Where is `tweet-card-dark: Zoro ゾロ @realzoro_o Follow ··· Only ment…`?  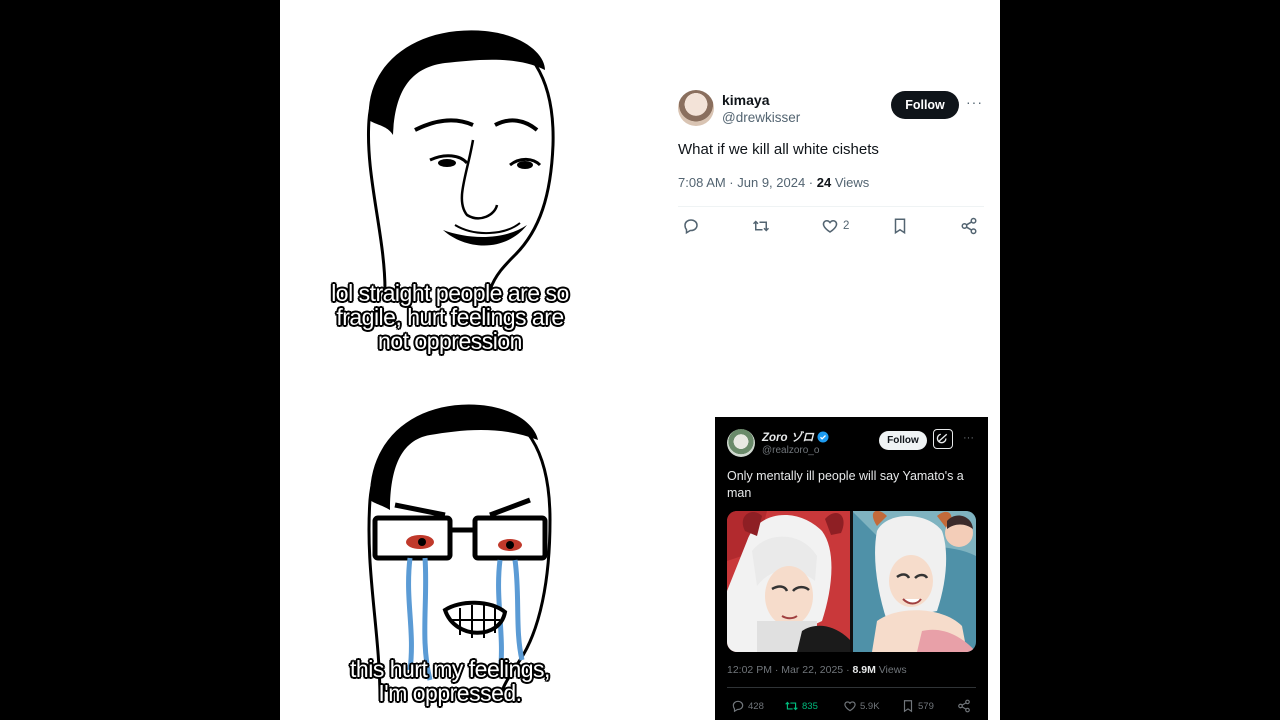 tweet-card-dark: Zoro ゾロ @realzoro_o Follow ··· Only ment… is located at coordinates (851, 568).